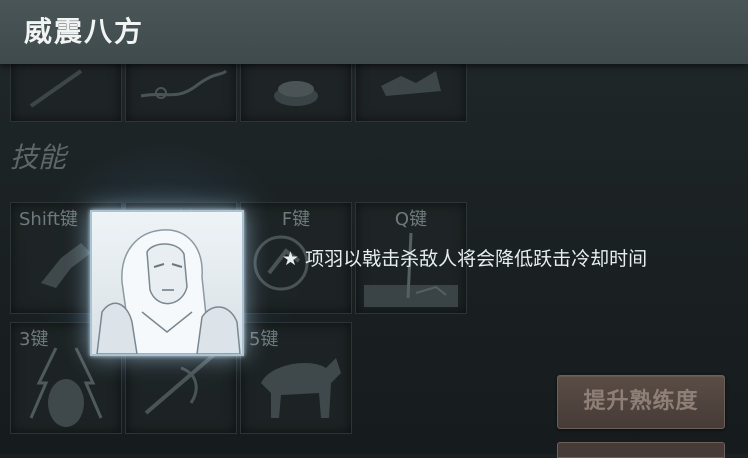  I want to click on page-title: 威震八方, so click(84, 31).